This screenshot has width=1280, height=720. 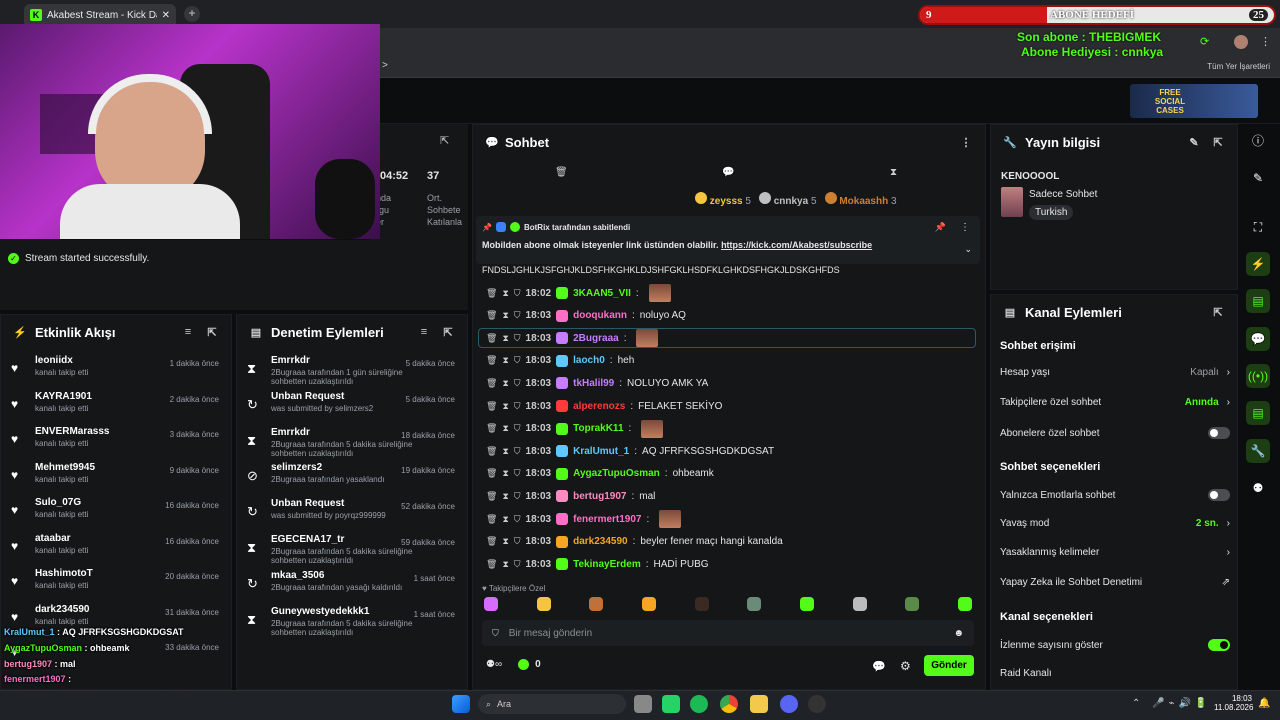 I want to click on chat-username: alperenozs, so click(x=599, y=406).